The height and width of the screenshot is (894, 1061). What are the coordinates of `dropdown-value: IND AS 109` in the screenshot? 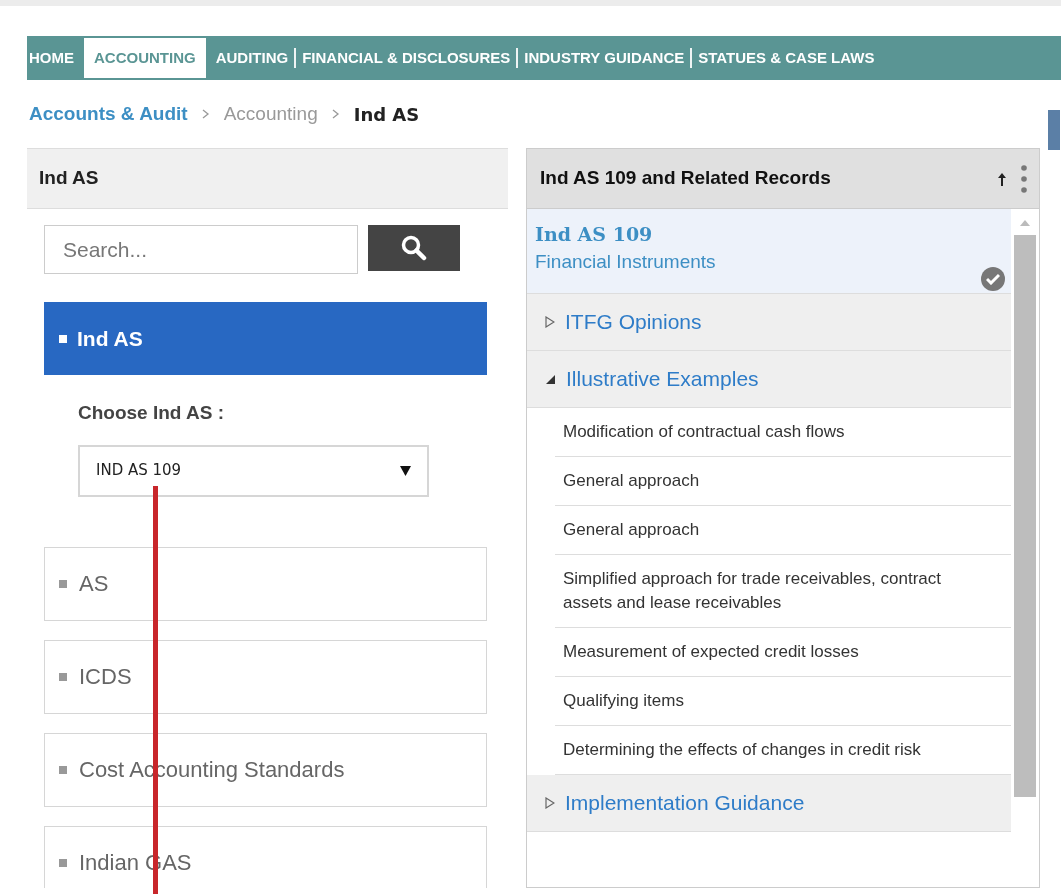 It's located at (139, 471).